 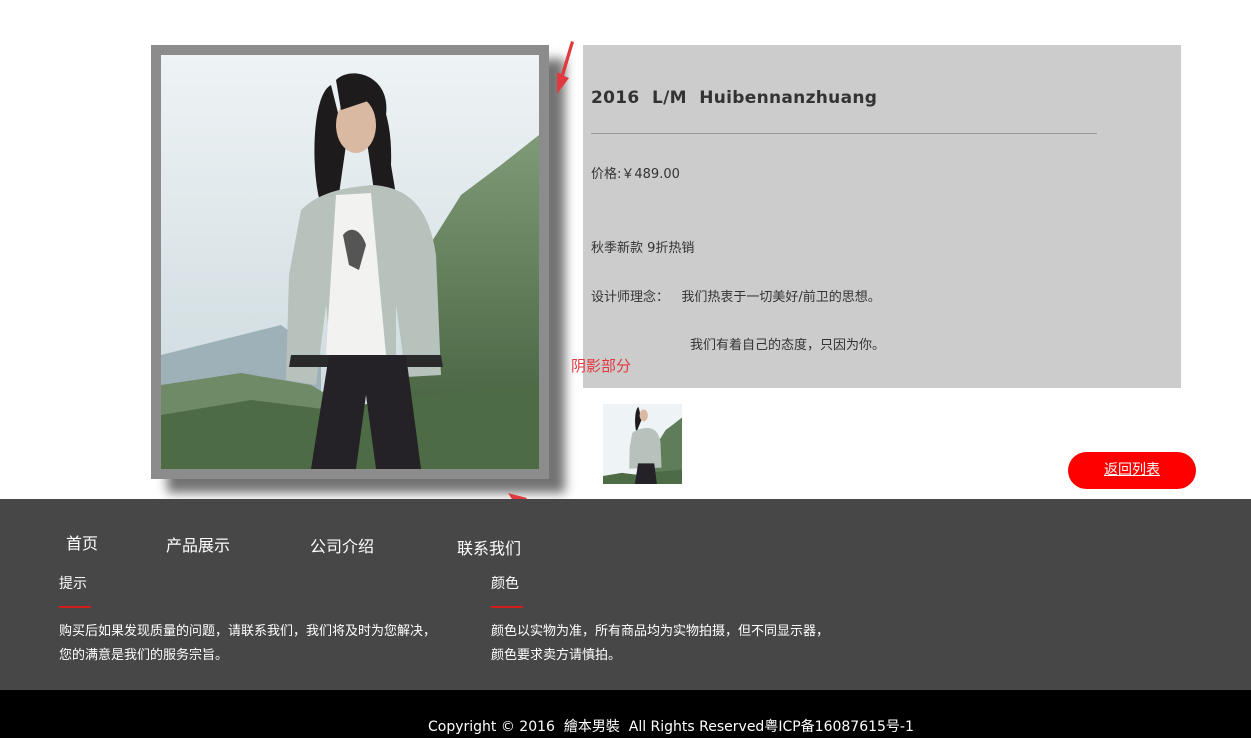 I want to click on nav-about: 公司介绍, so click(x=342, y=545).